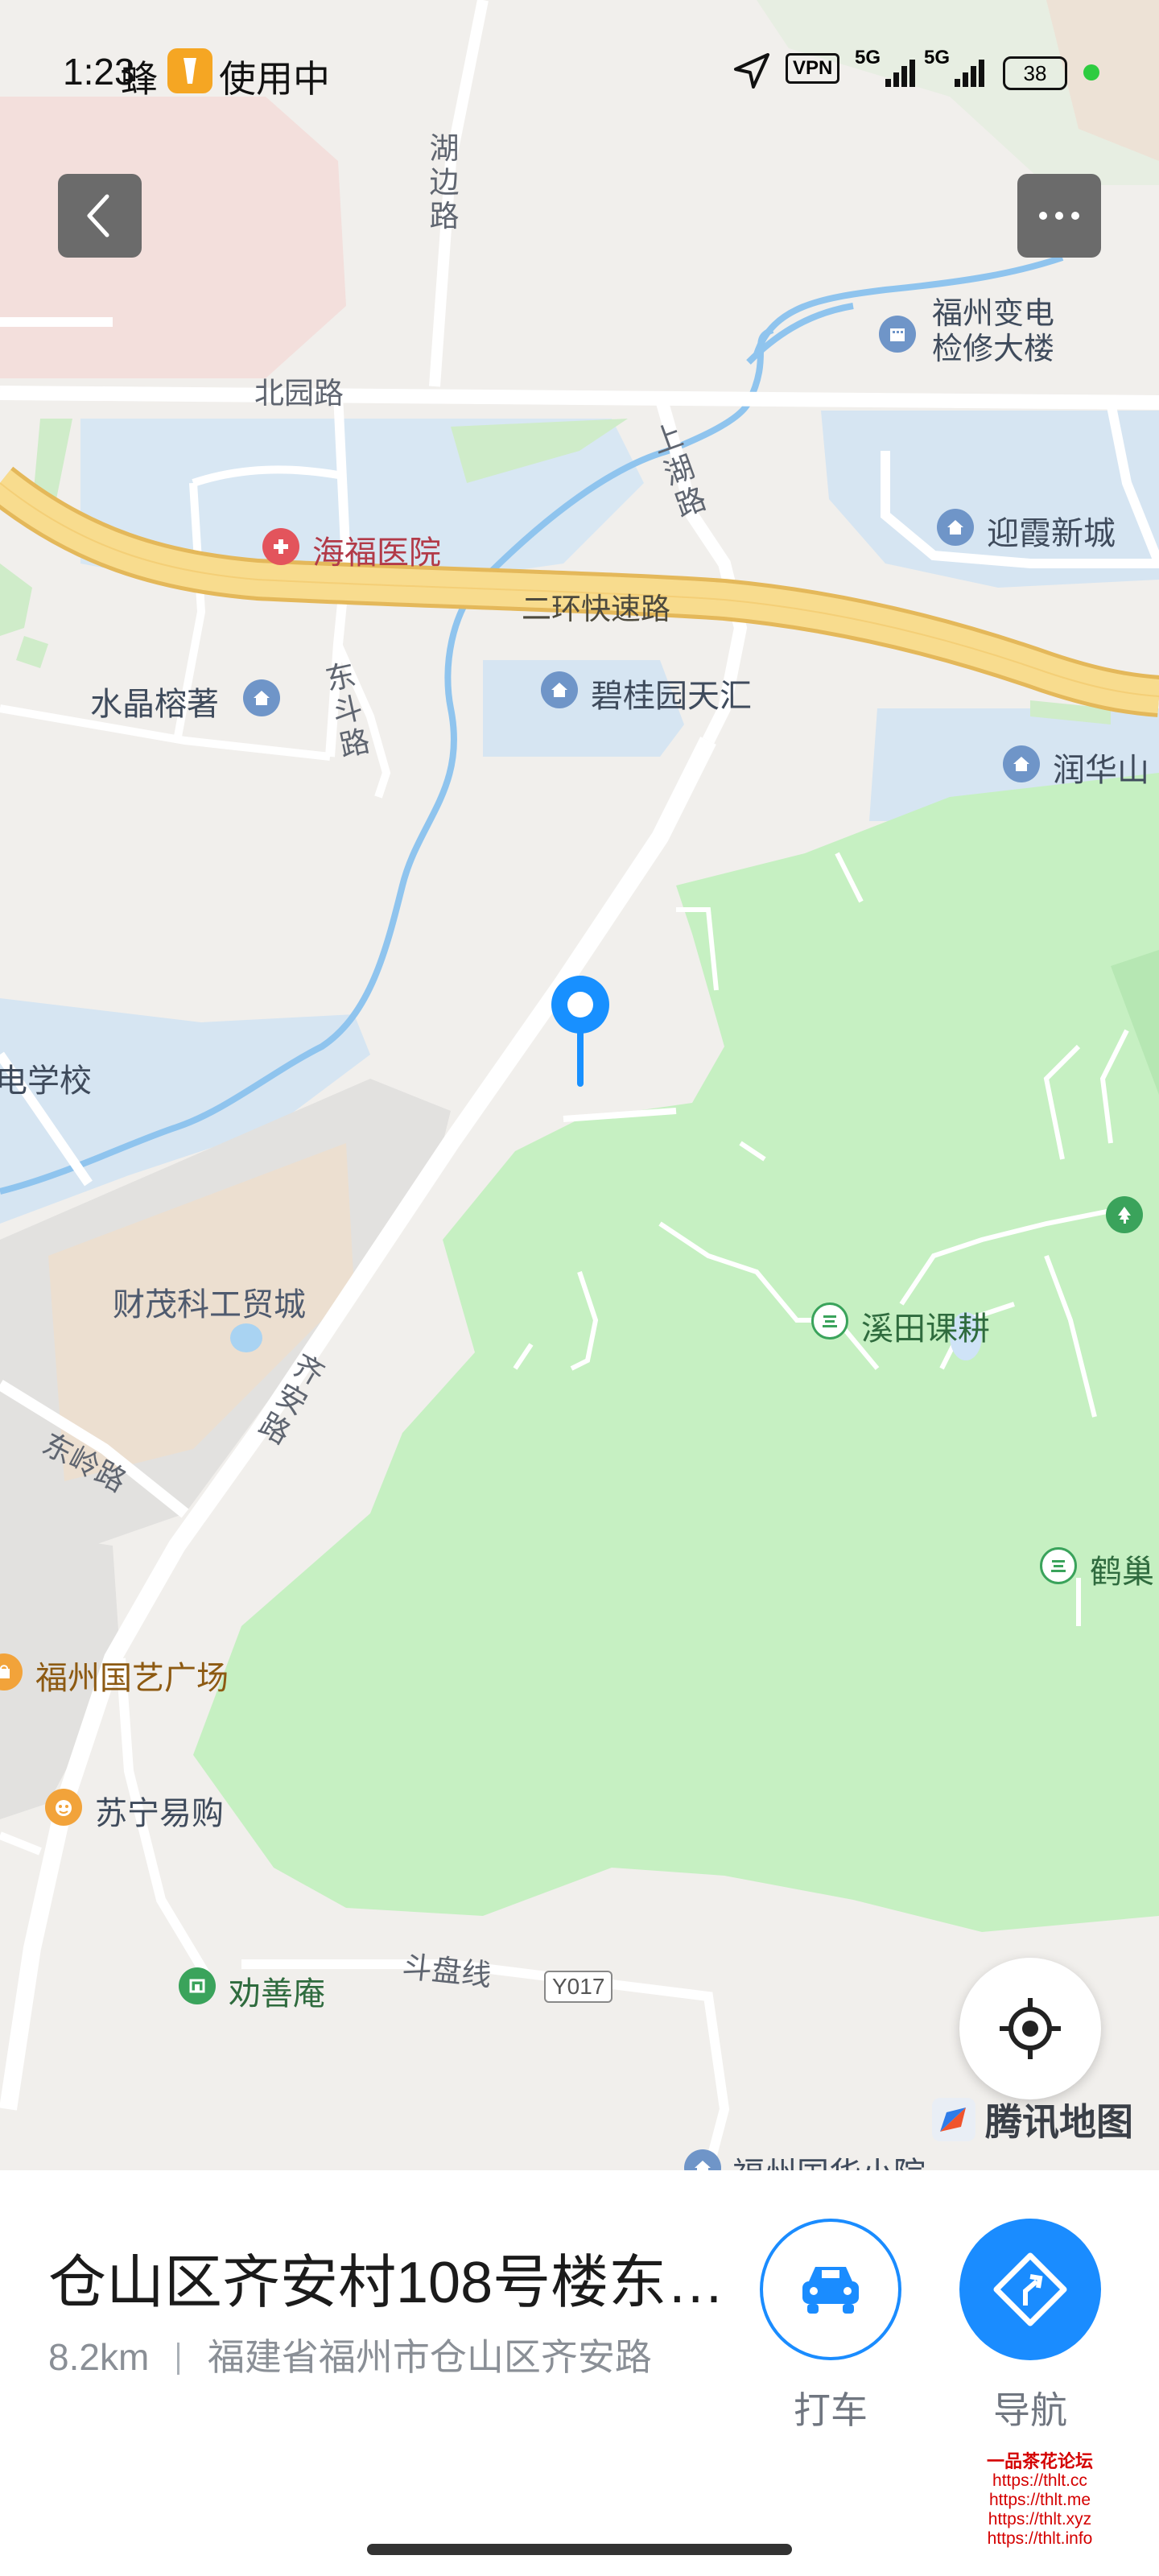  What do you see at coordinates (1051, 530) in the screenshot?
I see `poi-label-yingxia: 迎霞新城` at bounding box center [1051, 530].